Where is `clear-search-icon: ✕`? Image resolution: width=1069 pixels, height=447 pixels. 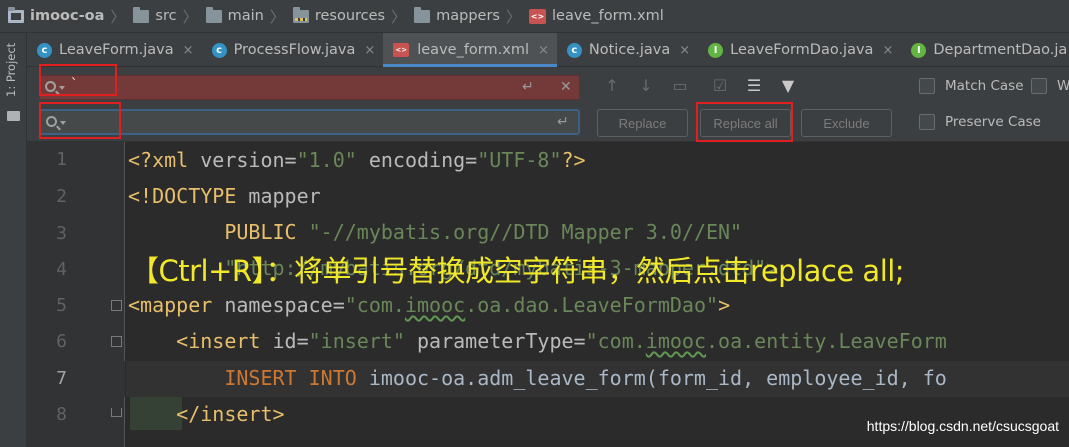
clear-search-icon: ✕ is located at coordinates (566, 87).